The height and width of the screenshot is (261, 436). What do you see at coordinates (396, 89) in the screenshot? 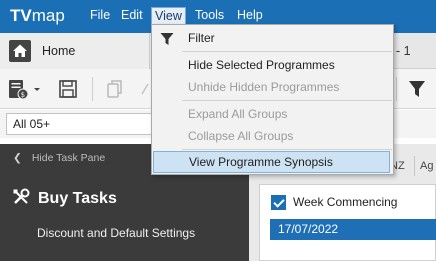
I see `toolbar-separator-right` at bounding box center [396, 89].